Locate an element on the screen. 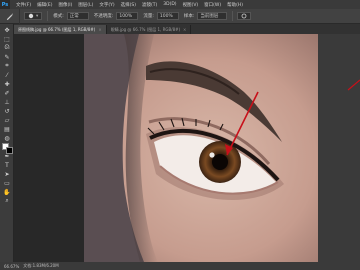  brush-preset-picker: ▾ is located at coordinates (33, 16).